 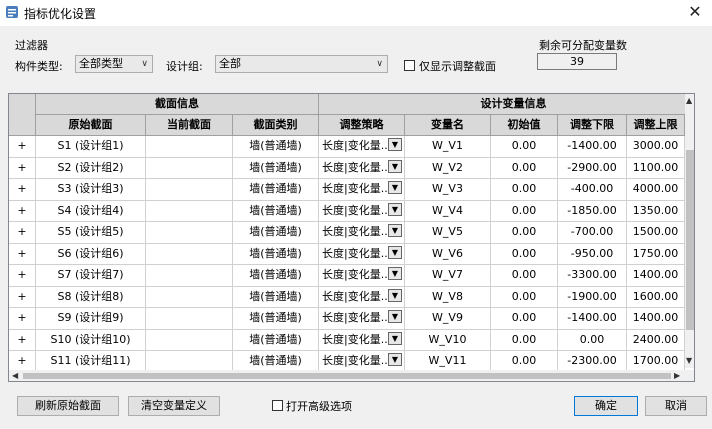 What do you see at coordinates (524, 125) in the screenshot?
I see `column-header-initial-value: 初始值` at bounding box center [524, 125].